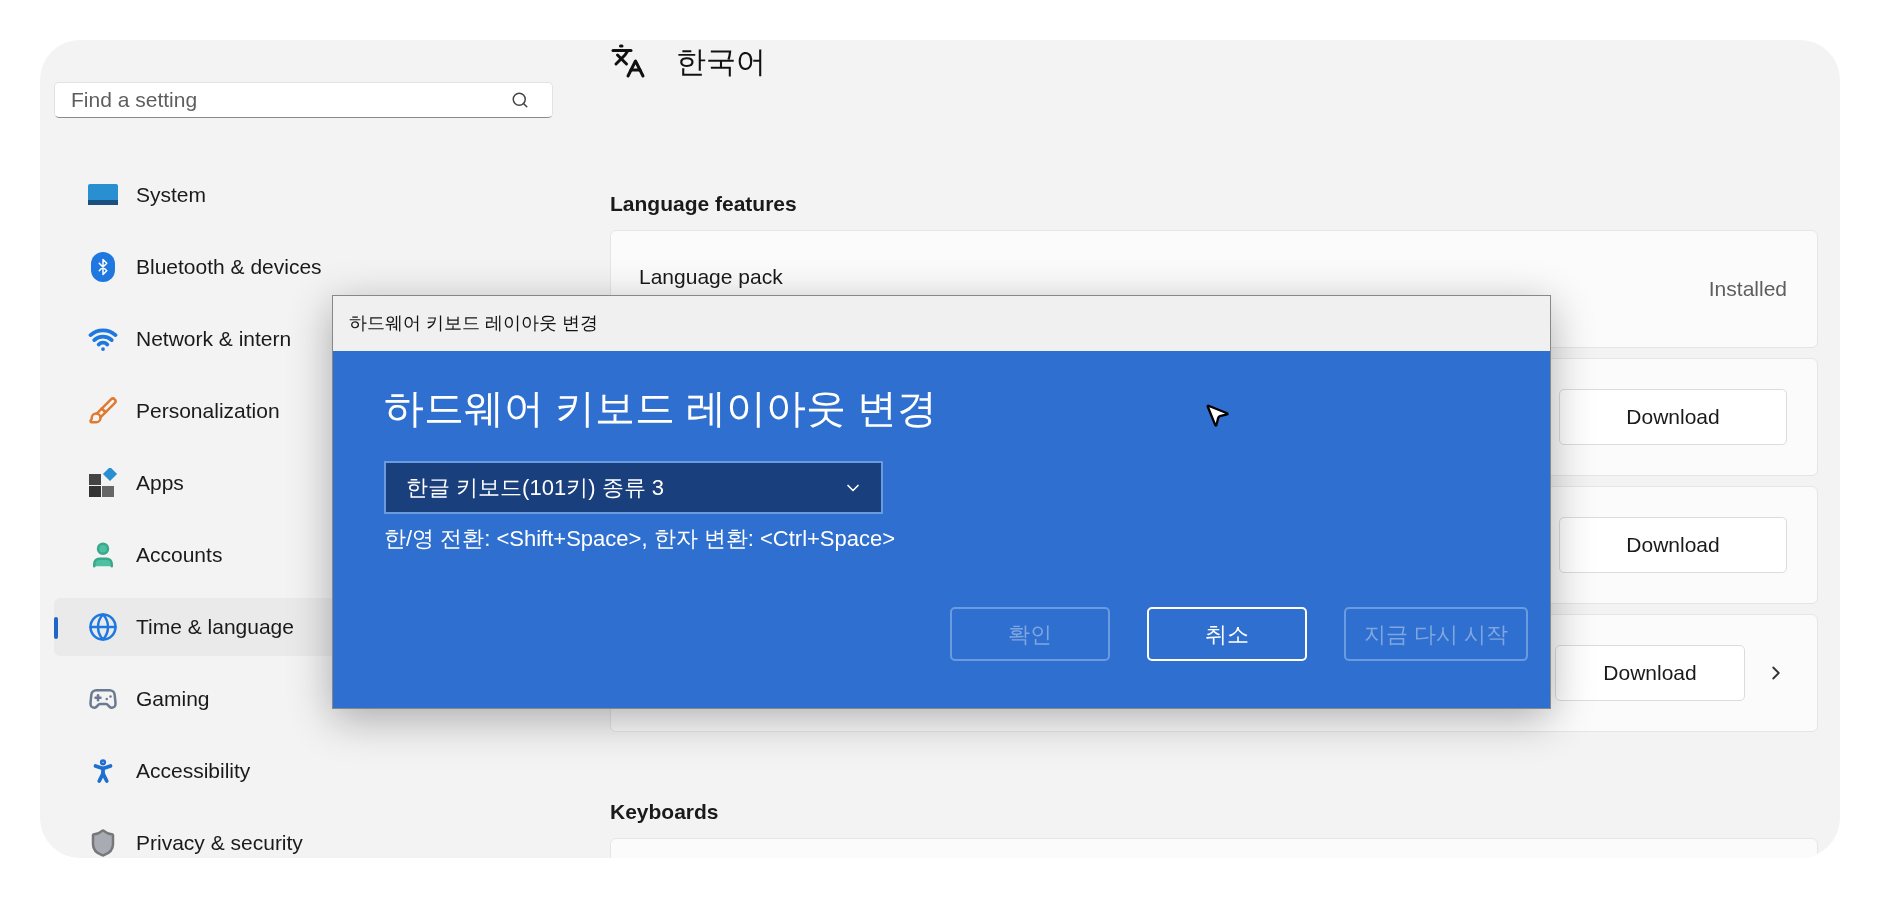 This screenshot has height=898, width=1880. What do you see at coordinates (103, 267) in the screenshot?
I see `bluetooth-icon` at bounding box center [103, 267].